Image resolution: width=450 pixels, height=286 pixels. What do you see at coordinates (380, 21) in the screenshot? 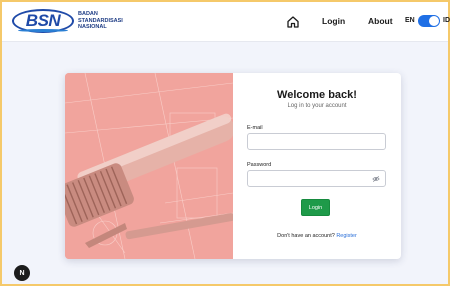
I see `nav-about-link: About` at bounding box center [380, 21].